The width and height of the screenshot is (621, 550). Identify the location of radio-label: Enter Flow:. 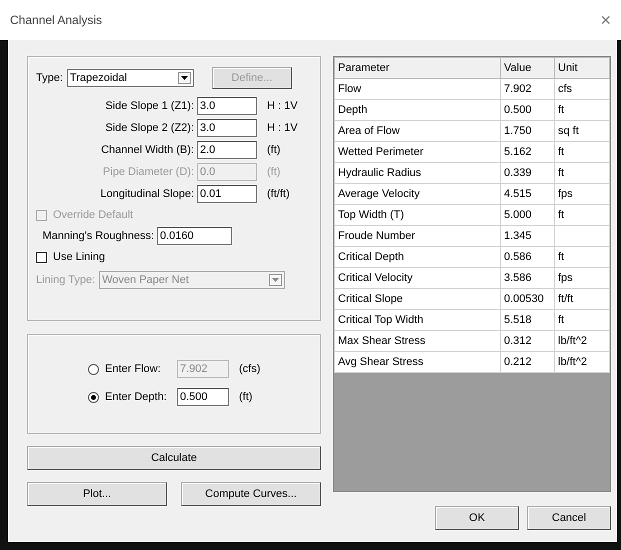
(133, 369).